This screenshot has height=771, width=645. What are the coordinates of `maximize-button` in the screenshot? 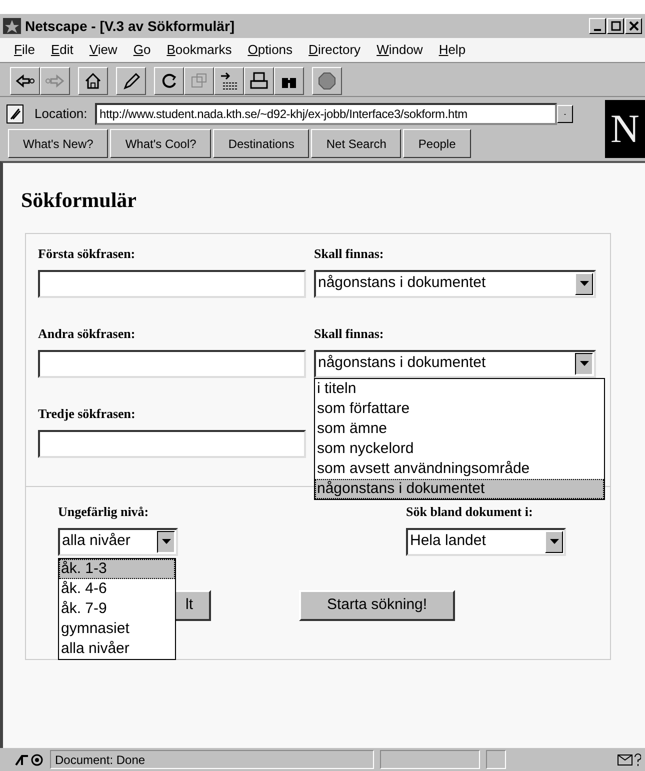 It's located at (615, 26).